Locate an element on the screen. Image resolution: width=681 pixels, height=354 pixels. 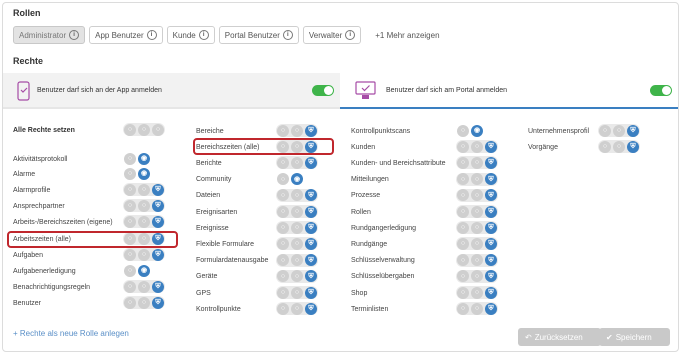
role-button-portal-benutzer: Portal Benutzer i is located at coordinates (258, 35).